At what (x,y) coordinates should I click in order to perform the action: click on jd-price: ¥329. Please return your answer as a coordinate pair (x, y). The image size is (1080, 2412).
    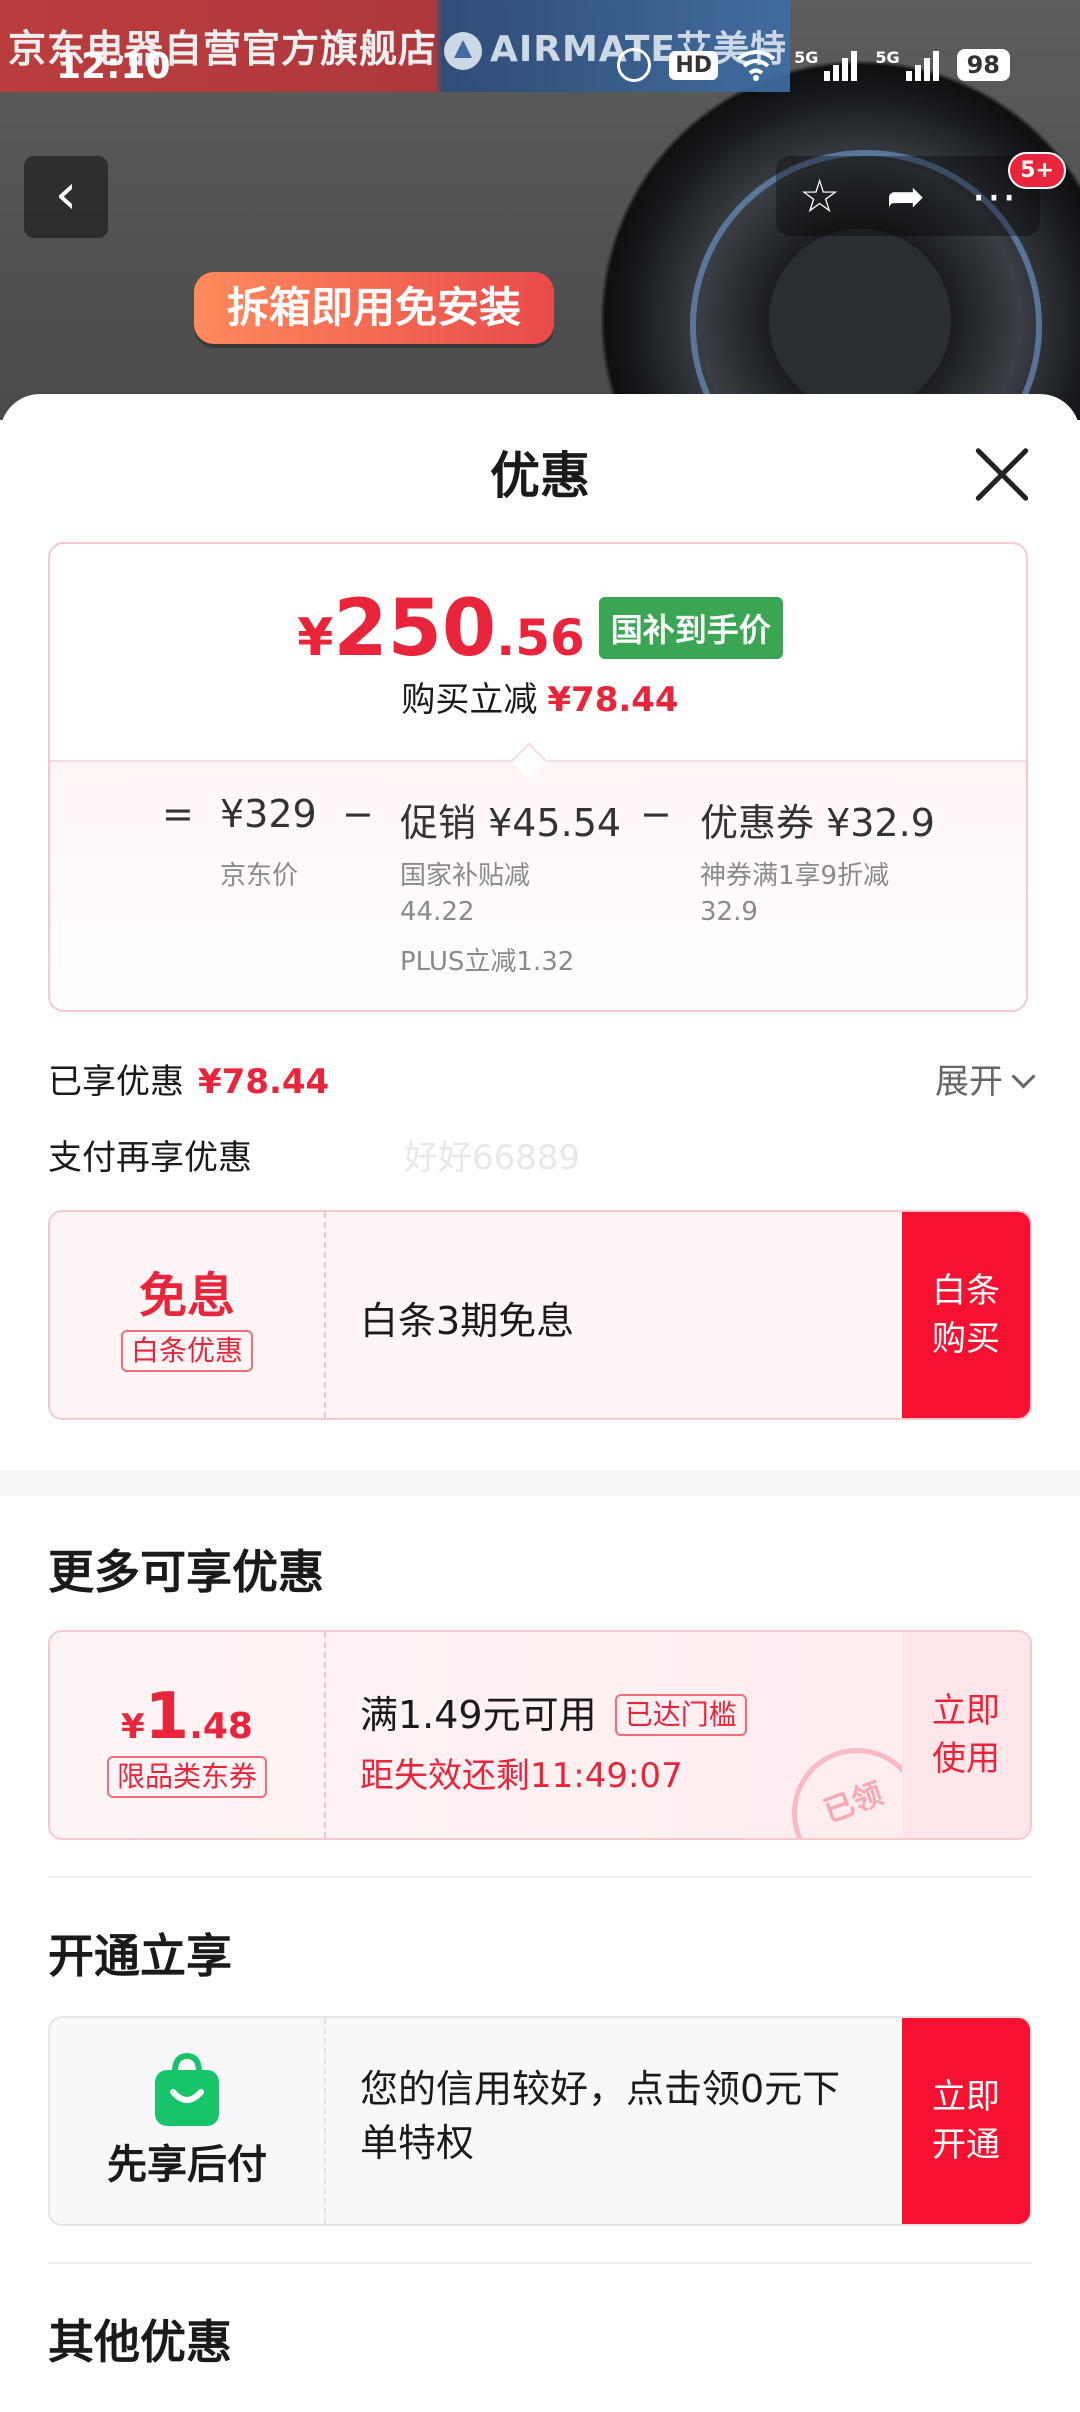
    Looking at the image, I should click on (268, 814).